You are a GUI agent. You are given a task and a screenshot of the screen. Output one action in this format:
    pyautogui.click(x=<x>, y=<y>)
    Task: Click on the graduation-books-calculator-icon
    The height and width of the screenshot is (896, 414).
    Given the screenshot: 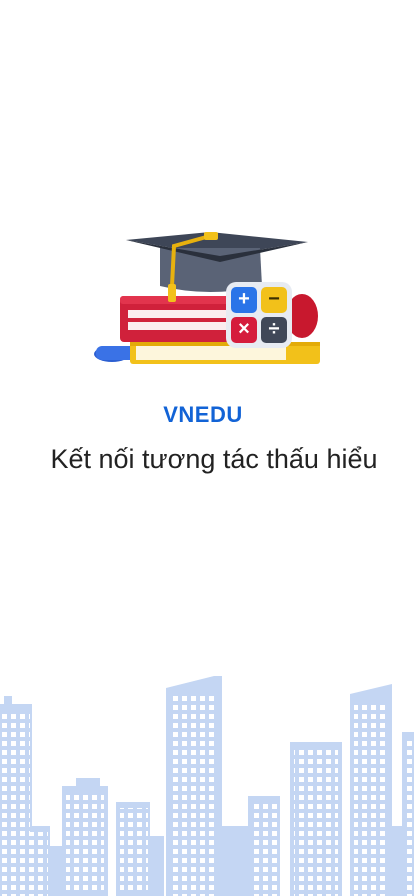 What is the action you would take?
    pyautogui.click(x=207, y=298)
    